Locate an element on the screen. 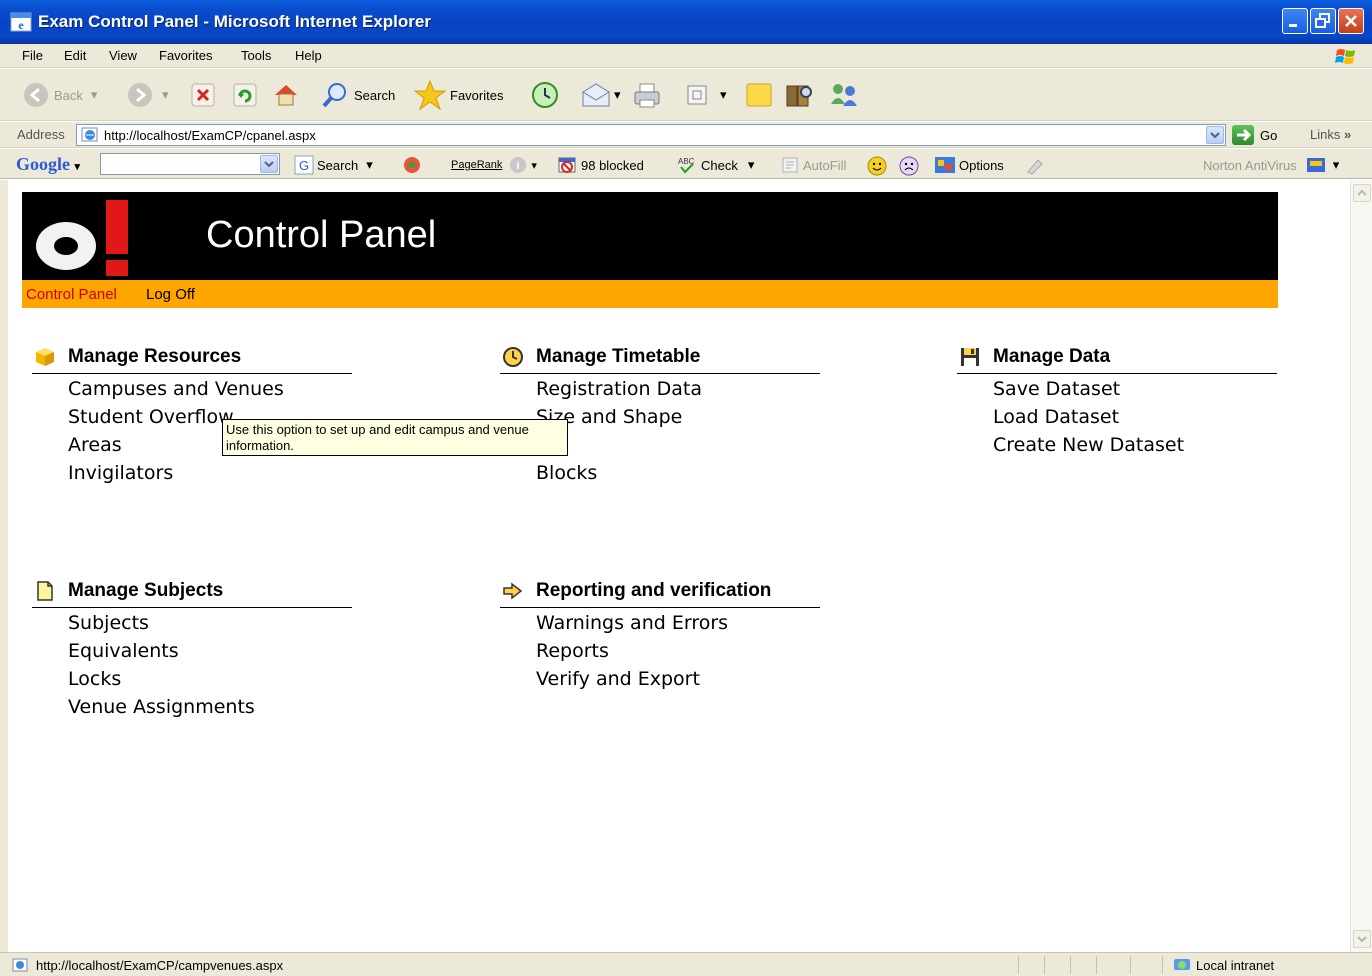 The width and height of the screenshot is (1372, 976). links-button: Links » is located at coordinates (1330, 134).